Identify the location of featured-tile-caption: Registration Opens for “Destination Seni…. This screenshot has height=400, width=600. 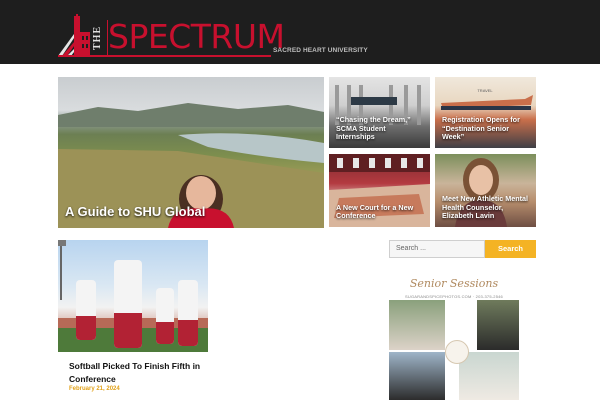
(481, 128).